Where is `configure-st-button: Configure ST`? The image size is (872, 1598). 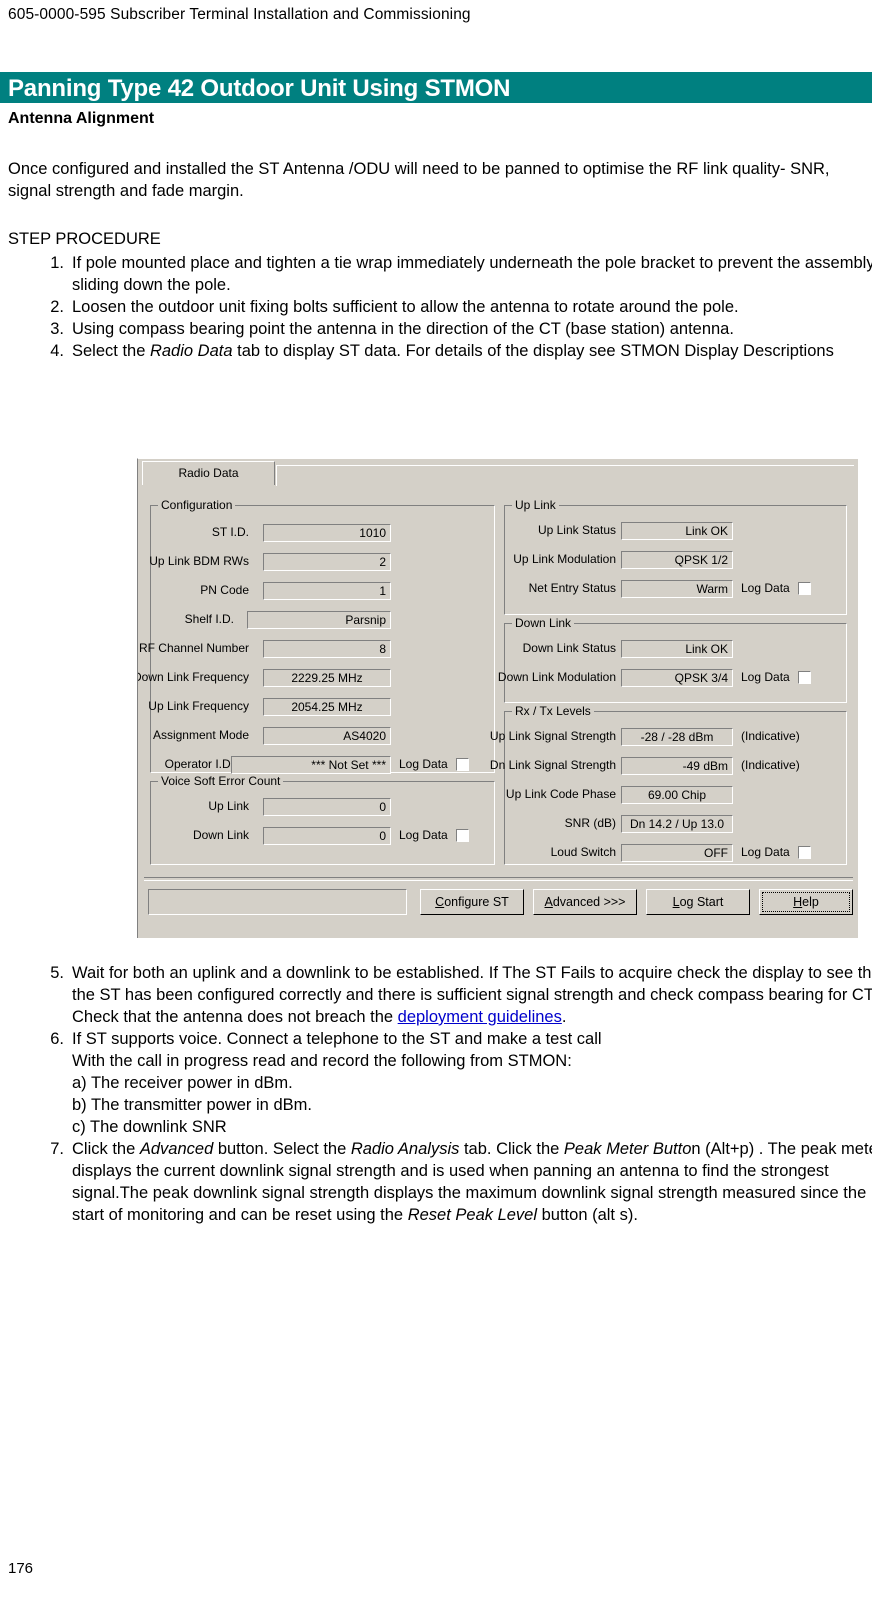 configure-st-button: Configure ST is located at coordinates (472, 902).